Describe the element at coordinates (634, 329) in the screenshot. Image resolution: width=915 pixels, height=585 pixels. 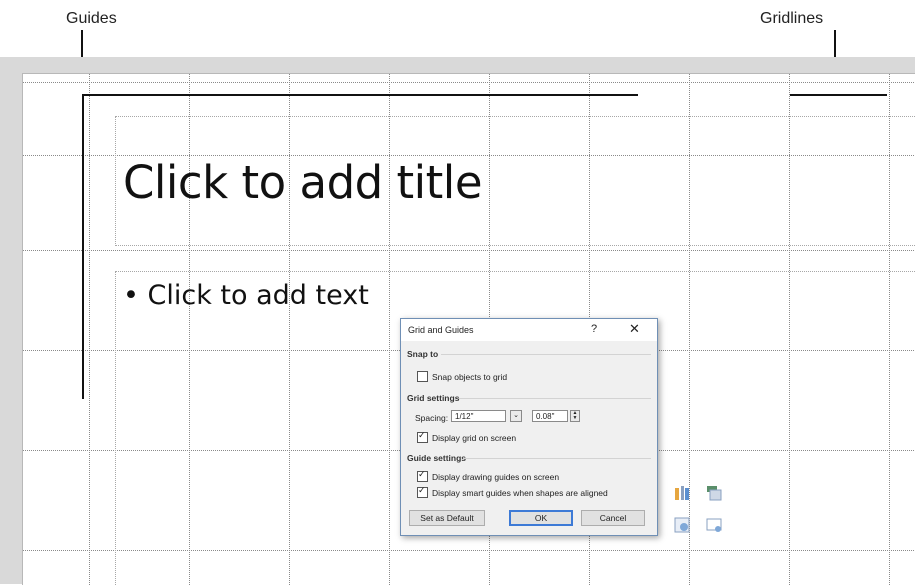
I see `close-icon: ✕` at that location.